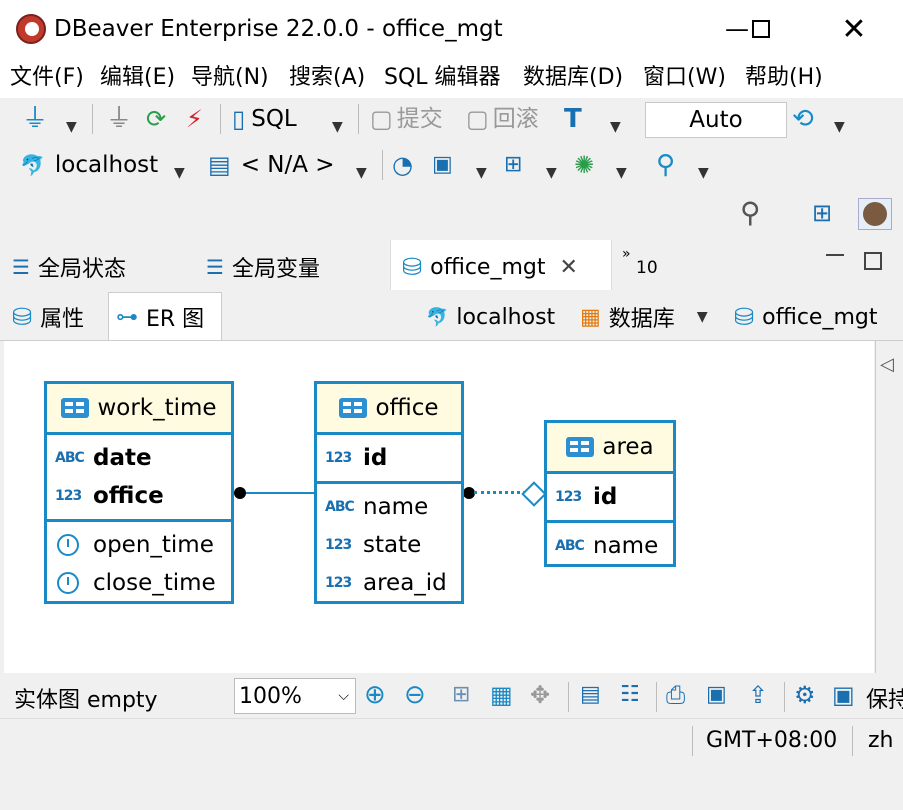 The image size is (903, 810). I want to click on tab-overflow-icon: », so click(626, 254).